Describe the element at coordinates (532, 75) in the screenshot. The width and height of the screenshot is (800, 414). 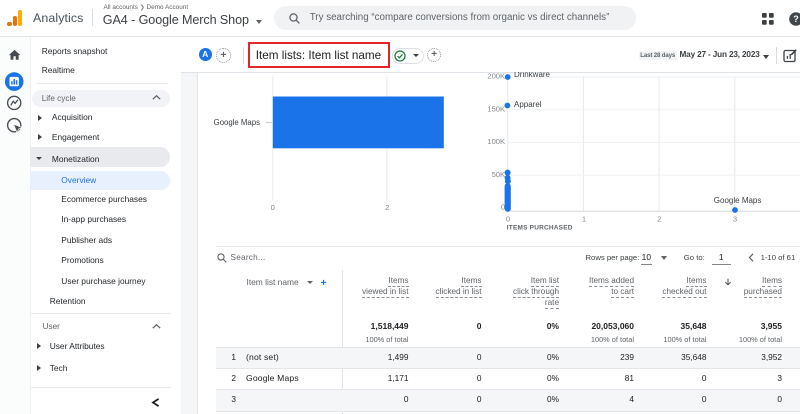
I see `svg-text: Drinkware` at that location.